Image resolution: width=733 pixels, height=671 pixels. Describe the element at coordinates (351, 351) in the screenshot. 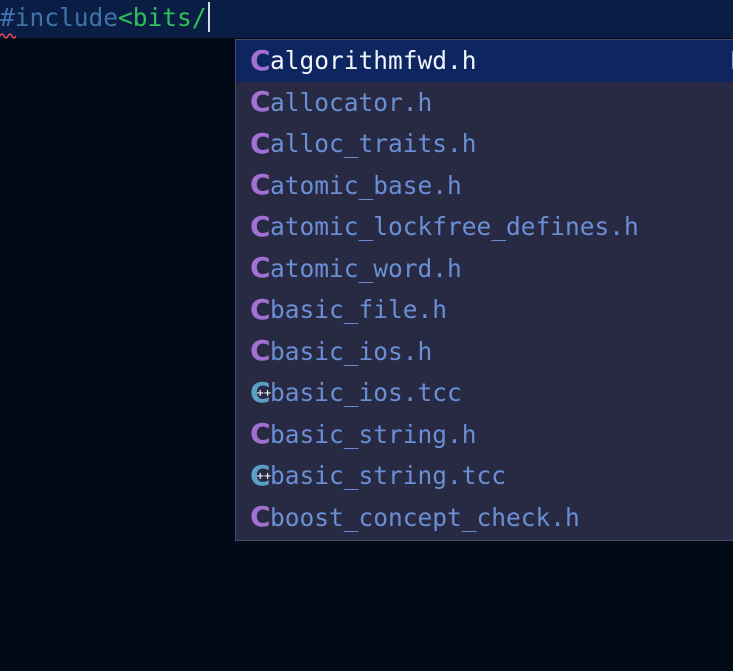

I see `suggestion-label: basic_ios.h` at that location.